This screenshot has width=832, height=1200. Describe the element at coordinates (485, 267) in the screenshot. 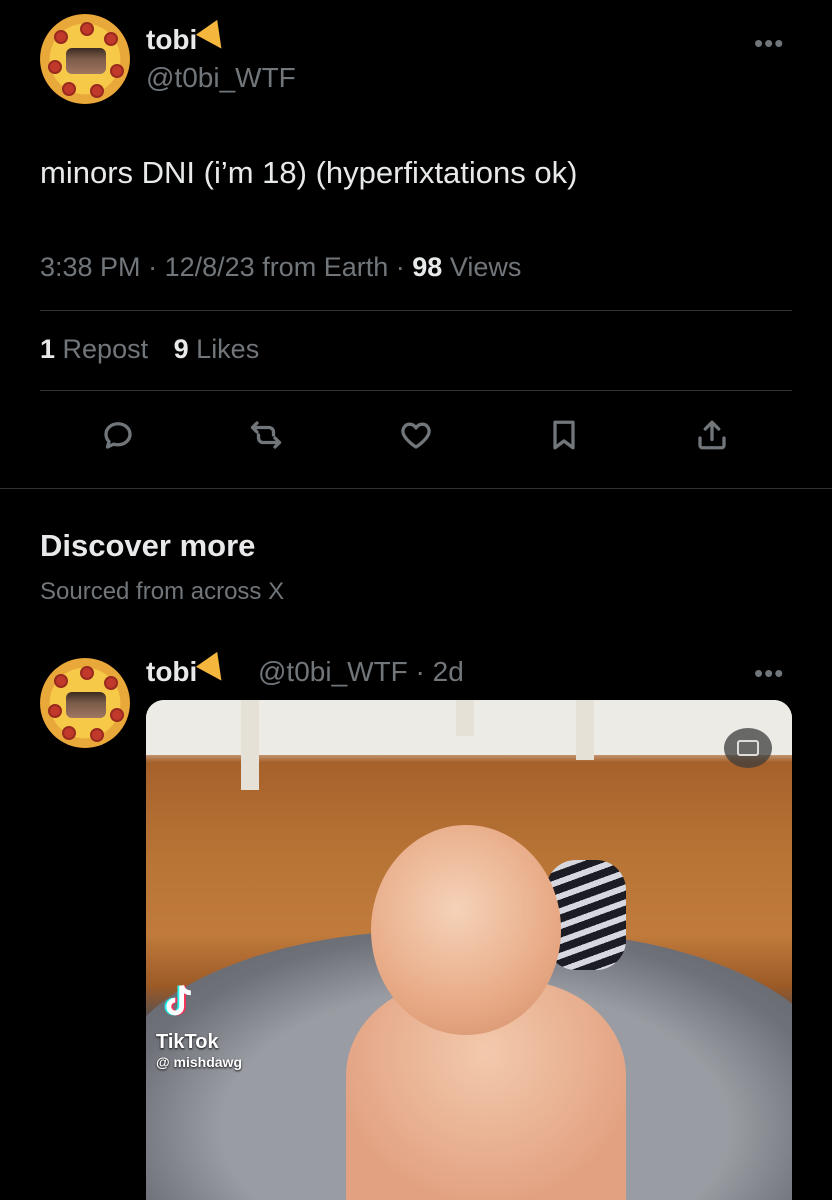

I see `views-label: Views` at that location.